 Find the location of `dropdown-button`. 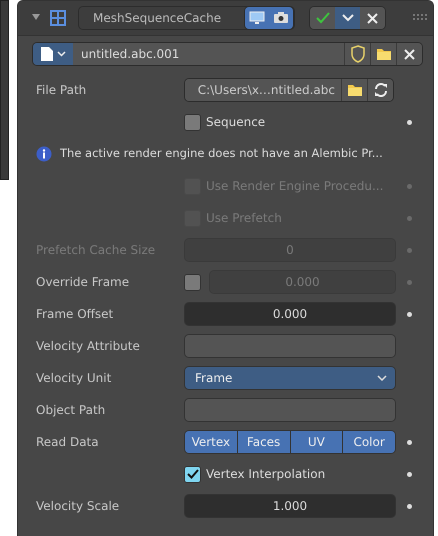

dropdown-button is located at coordinates (347, 18).